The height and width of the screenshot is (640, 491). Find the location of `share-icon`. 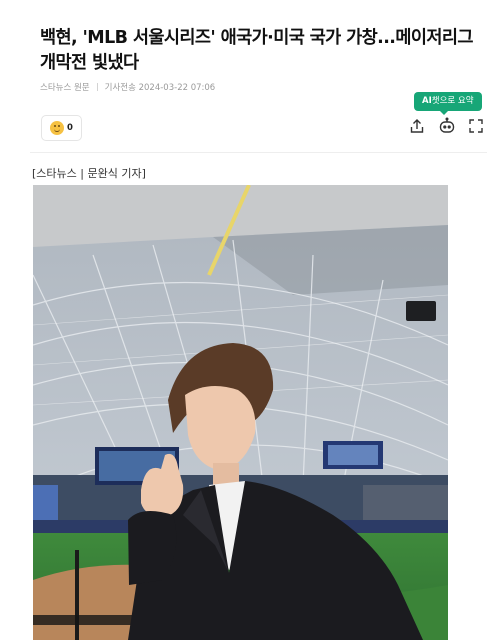

share-icon is located at coordinates (417, 126).